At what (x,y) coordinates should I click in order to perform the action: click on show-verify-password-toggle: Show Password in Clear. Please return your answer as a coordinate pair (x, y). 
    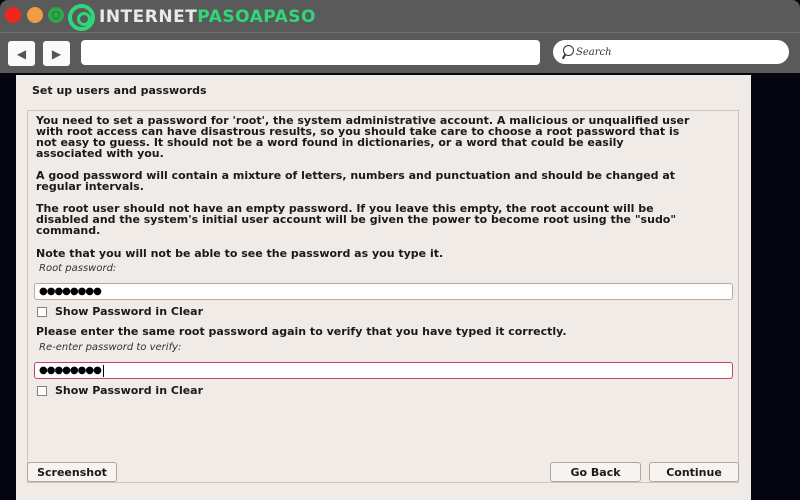
    Looking at the image, I should click on (120, 390).